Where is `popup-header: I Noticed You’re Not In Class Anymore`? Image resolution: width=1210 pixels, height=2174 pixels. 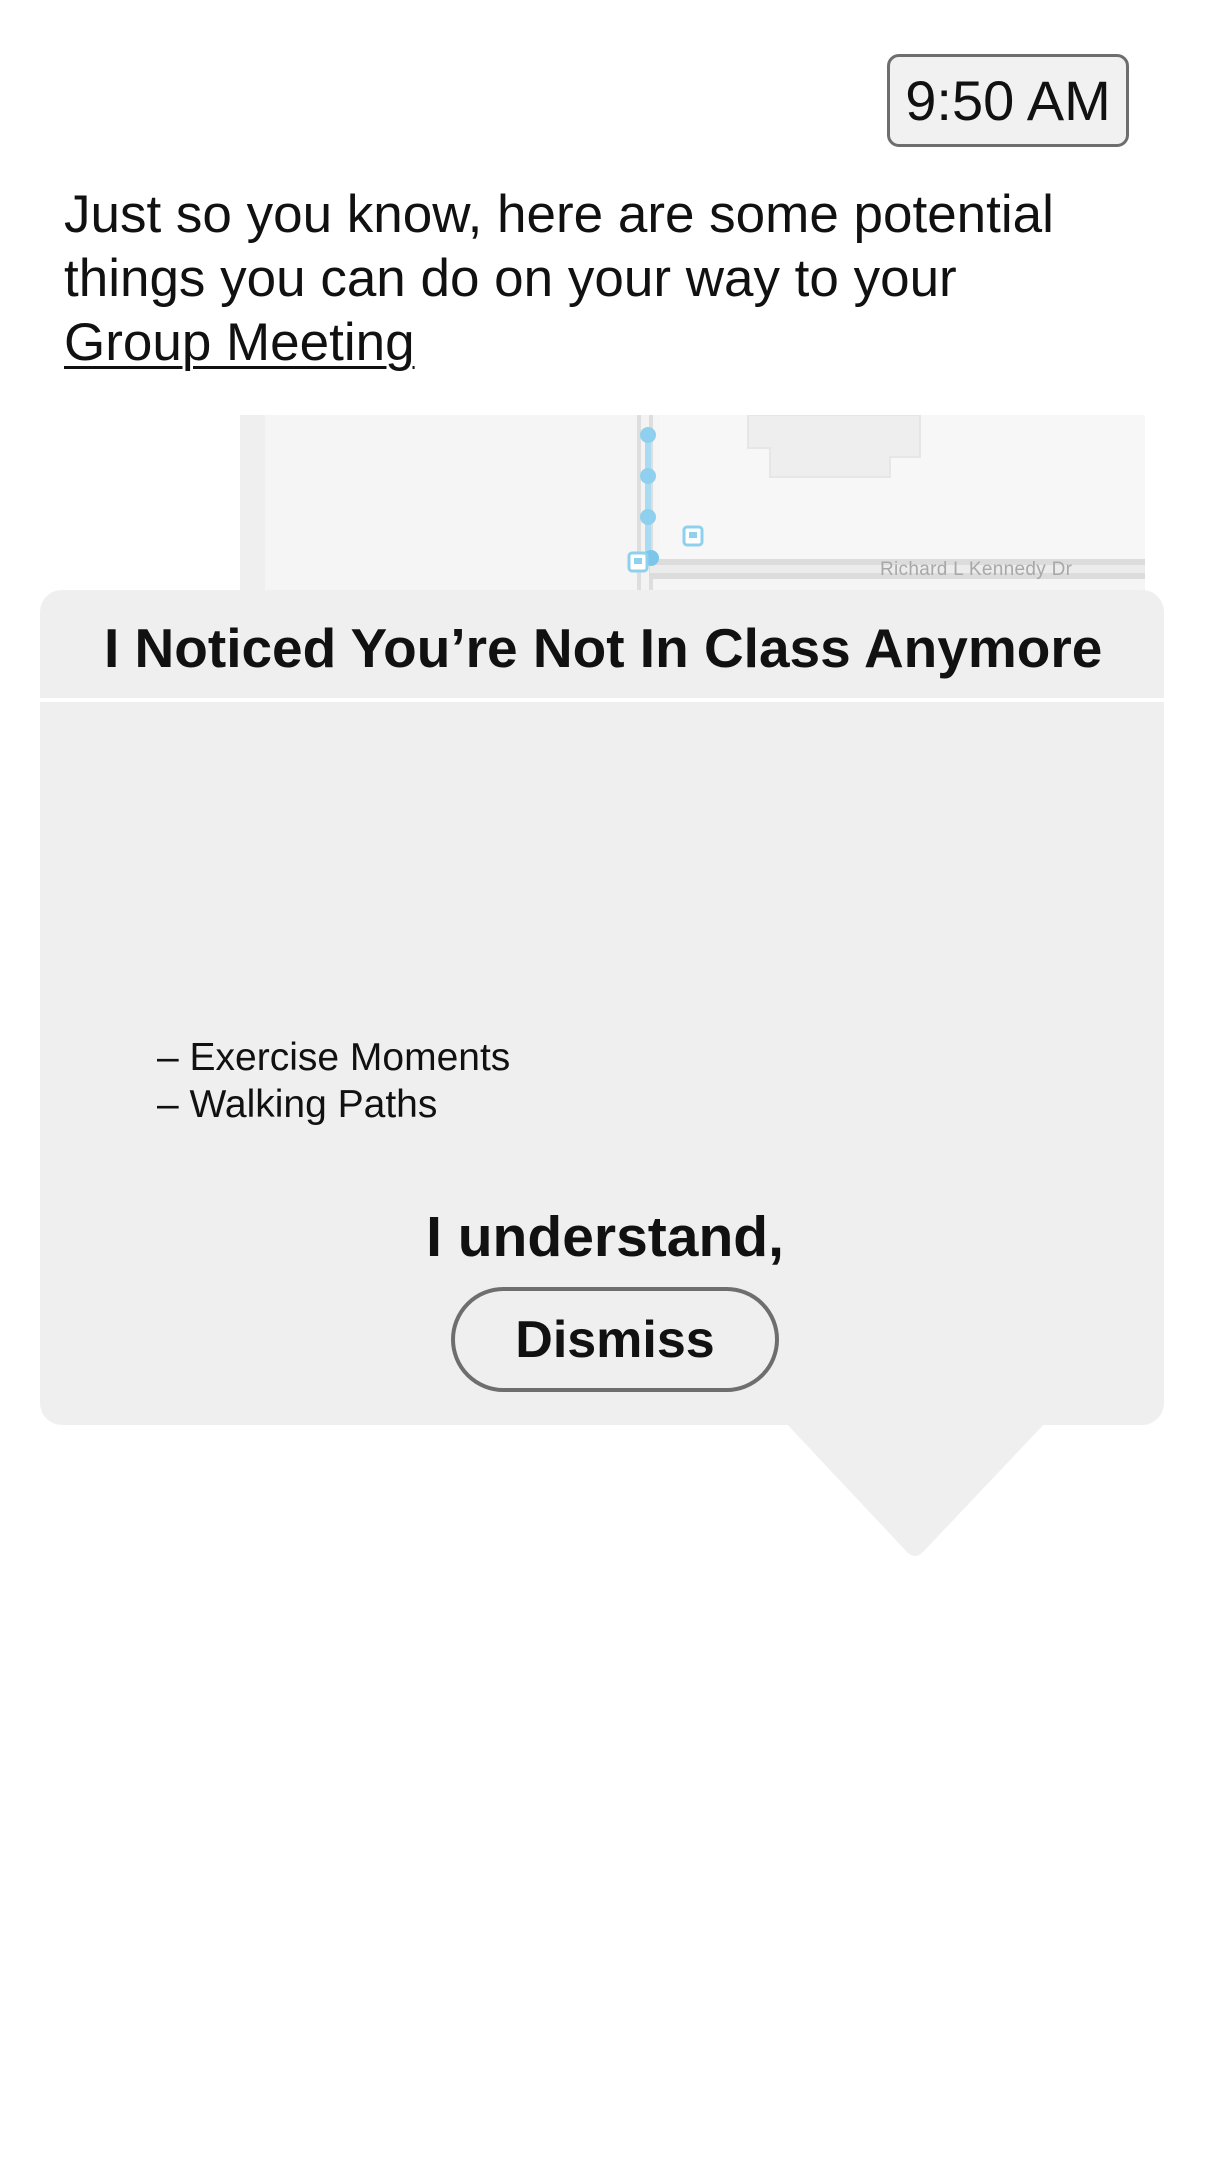 popup-header: I Noticed You’re Not In Class Anymore is located at coordinates (602, 646).